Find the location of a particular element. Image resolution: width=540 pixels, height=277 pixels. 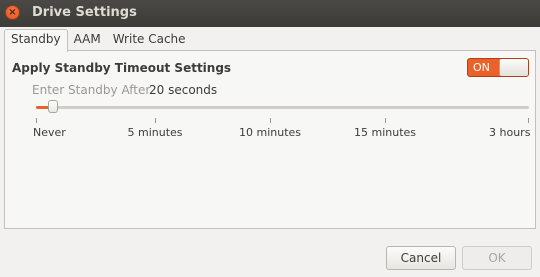

standby-after-label: Enter Standby After is located at coordinates (91, 90).